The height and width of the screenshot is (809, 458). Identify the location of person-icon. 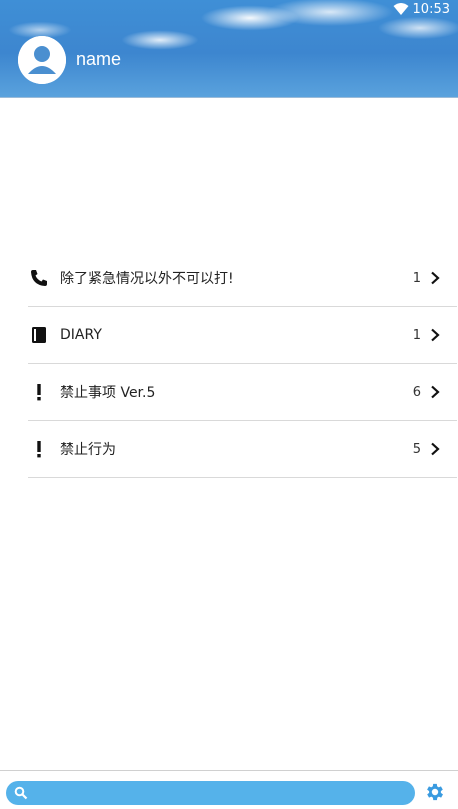
(42, 60).